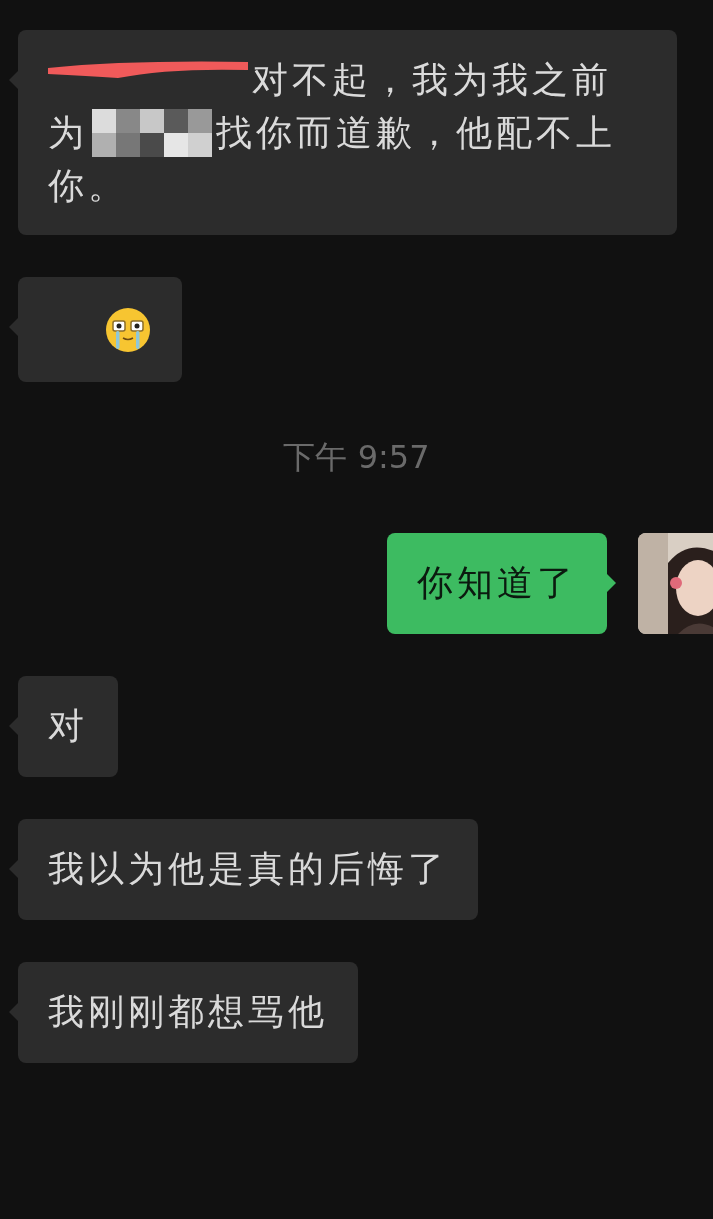 The image size is (713, 1219). Describe the element at coordinates (68, 726) in the screenshot. I see `message-text: 对` at that location.